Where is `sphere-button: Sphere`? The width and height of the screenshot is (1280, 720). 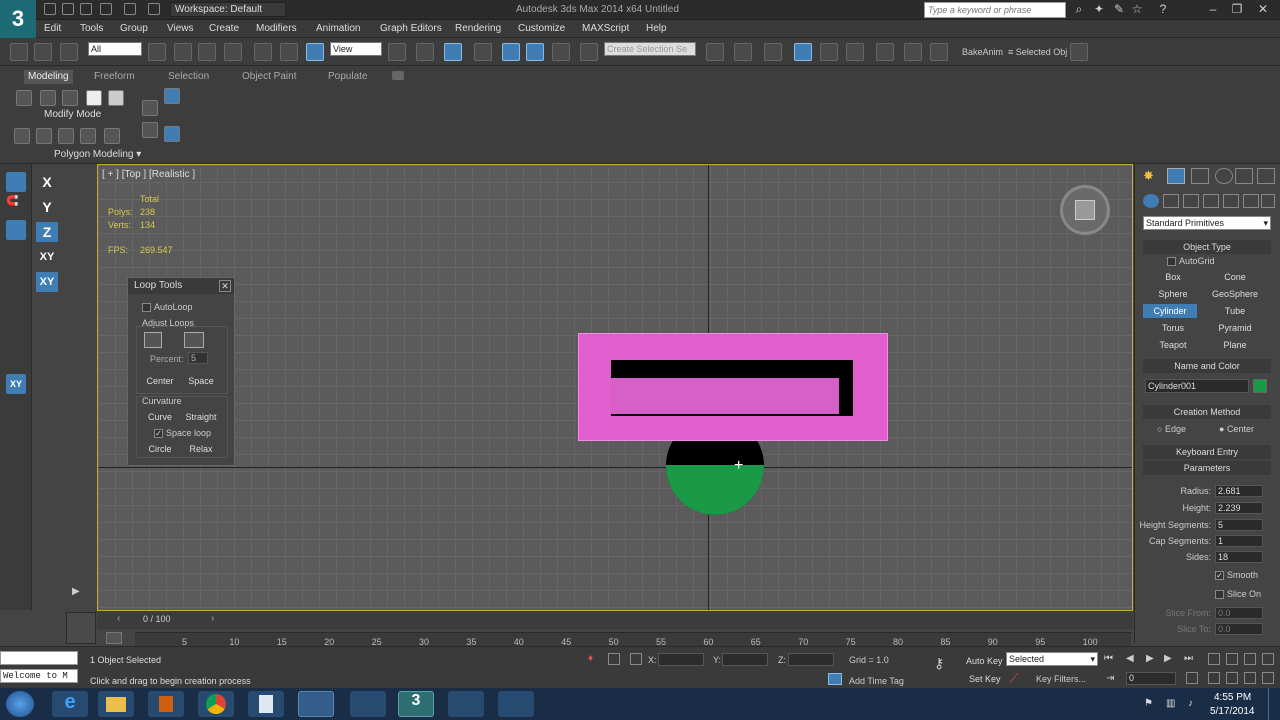 sphere-button: Sphere is located at coordinates (1173, 294).